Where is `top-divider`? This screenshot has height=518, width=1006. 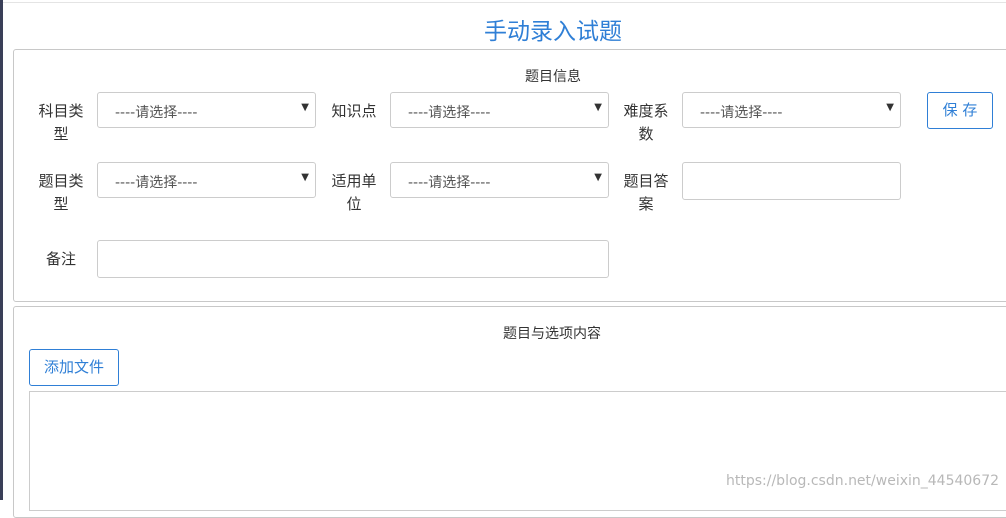 top-divider is located at coordinates (504, 2).